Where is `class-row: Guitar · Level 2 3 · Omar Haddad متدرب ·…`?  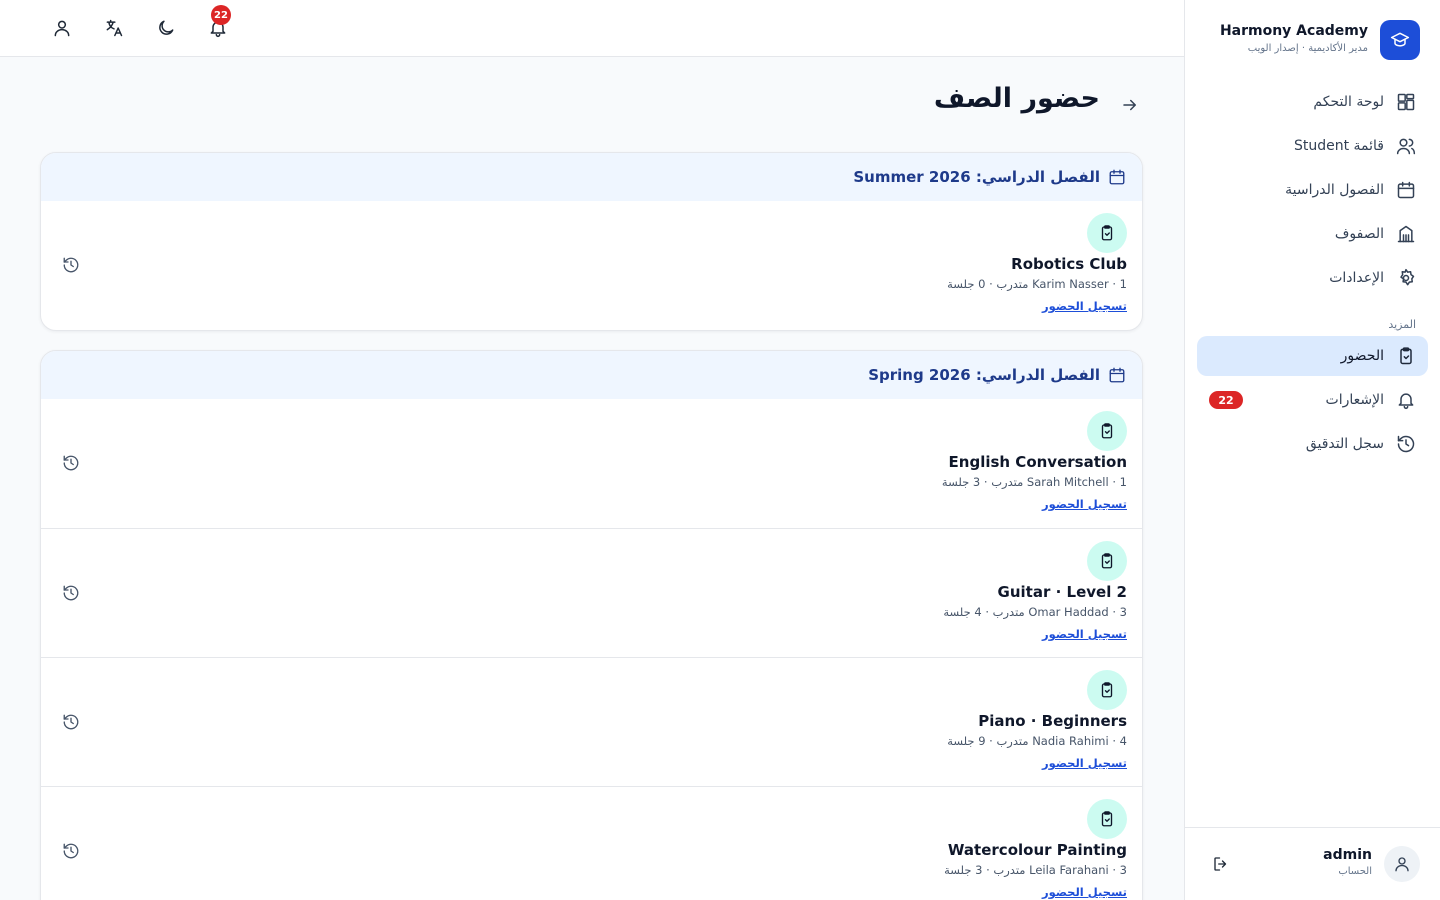
class-row: Guitar · Level 2 3 · Omar Haddad متدرب ·… is located at coordinates (591, 592).